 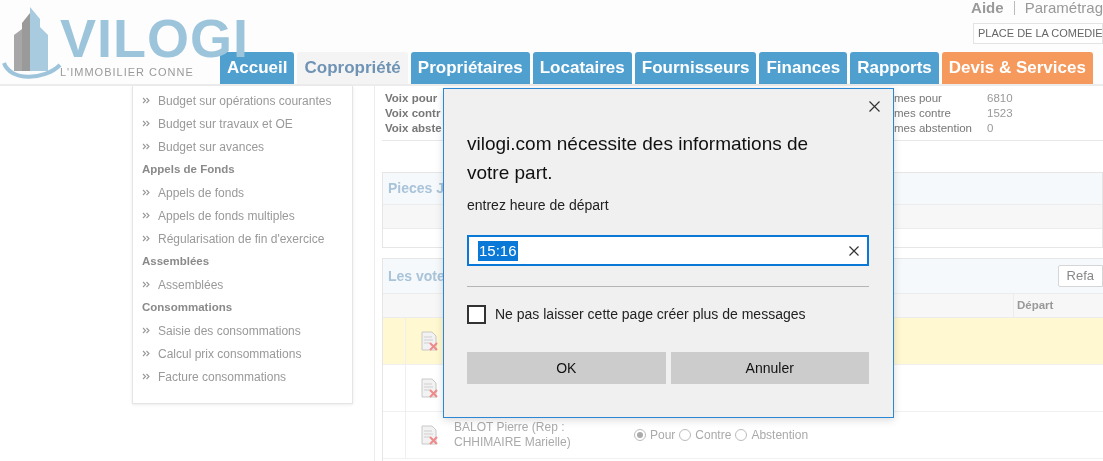 What do you see at coordinates (923, 113) in the screenshot?
I see `share-label: mes contre` at bounding box center [923, 113].